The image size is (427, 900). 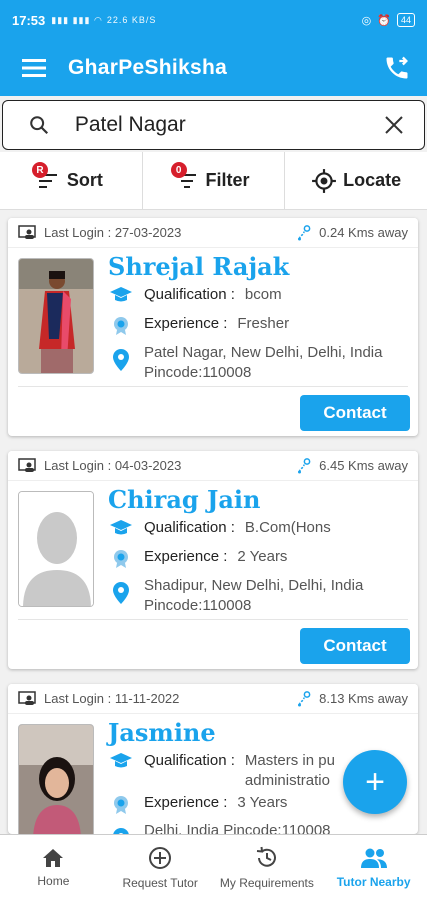 What do you see at coordinates (213, 466) in the screenshot?
I see `card-header: Last Login : 04-03-2023 6.45 Kms away` at bounding box center [213, 466].